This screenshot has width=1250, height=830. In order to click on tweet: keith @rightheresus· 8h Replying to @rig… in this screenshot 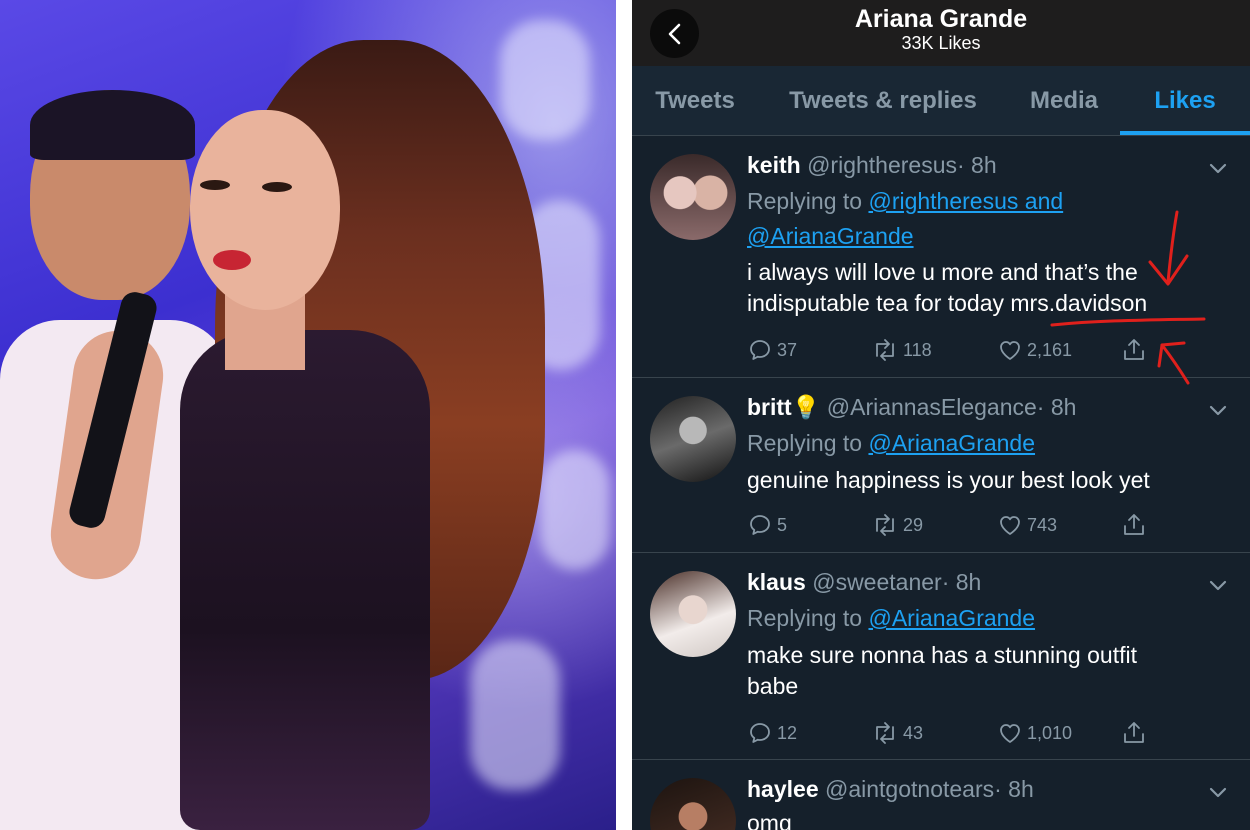, I will do `click(941, 257)`.